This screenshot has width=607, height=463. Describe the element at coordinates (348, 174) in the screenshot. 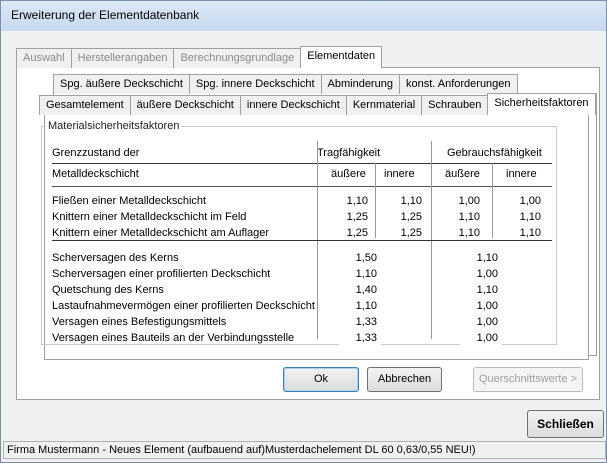

I see `header-trag-aeussere: äußere` at that location.